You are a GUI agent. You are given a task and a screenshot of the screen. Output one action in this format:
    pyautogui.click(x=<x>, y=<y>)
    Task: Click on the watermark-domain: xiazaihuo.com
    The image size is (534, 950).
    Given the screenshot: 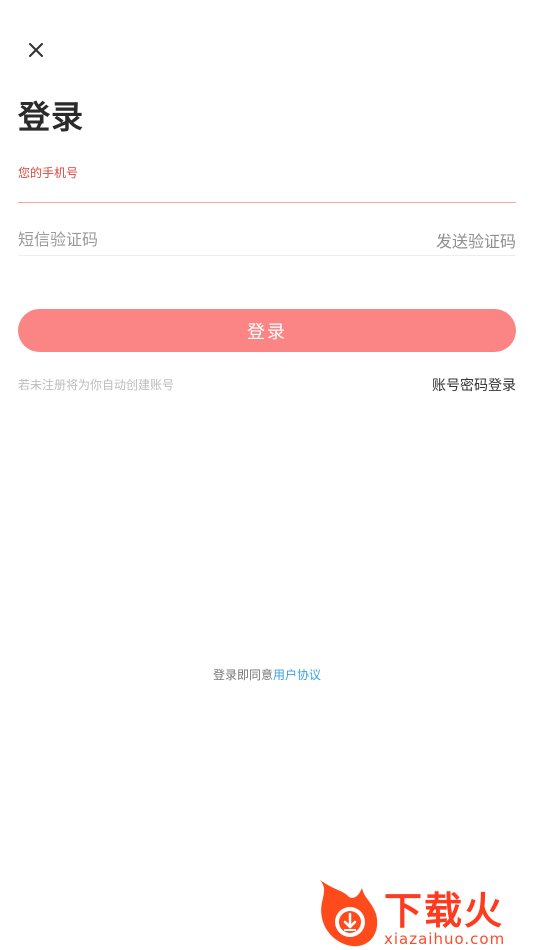 What is the action you would take?
    pyautogui.click(x=445, y=939)
    